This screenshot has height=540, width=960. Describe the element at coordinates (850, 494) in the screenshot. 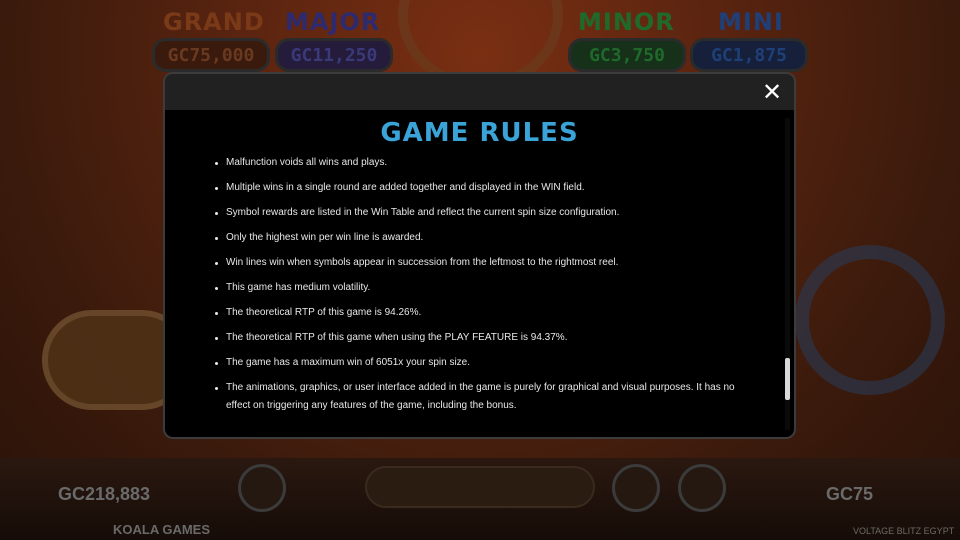

I see `bet-value: GC75` at that location.